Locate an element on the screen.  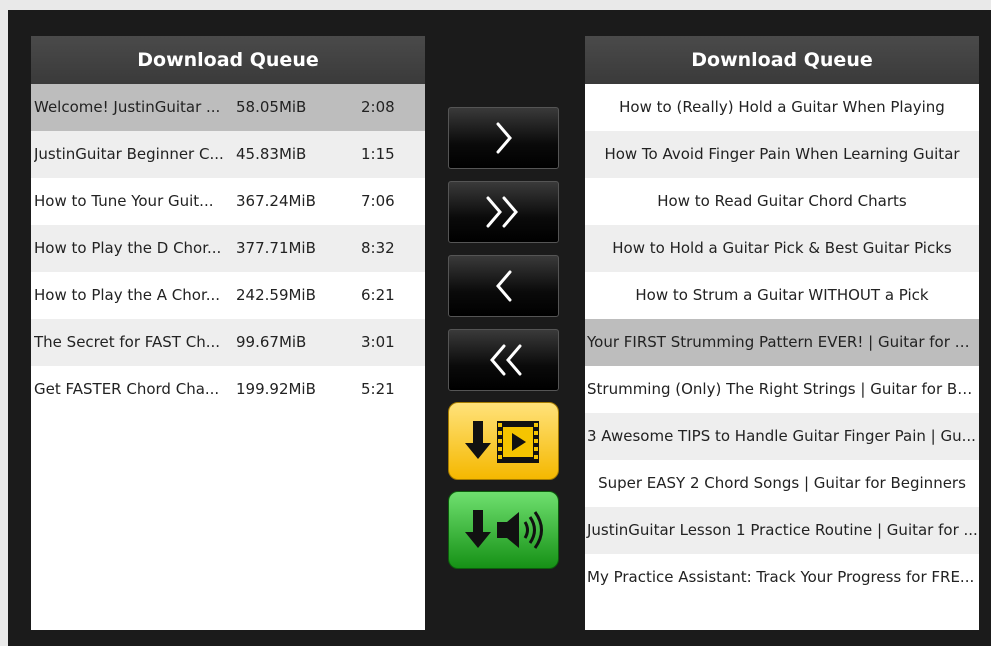
left-queue-row: The Secret for FAST Ch... 99.67MiB 3:01 is located at coordinates (228, 342).